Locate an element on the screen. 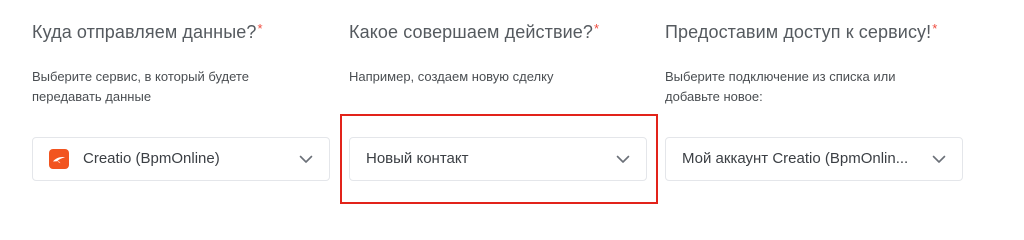 This screenshot has width=1024, height=240. select-value: Новый контакт is located at coordinates (417, 158).